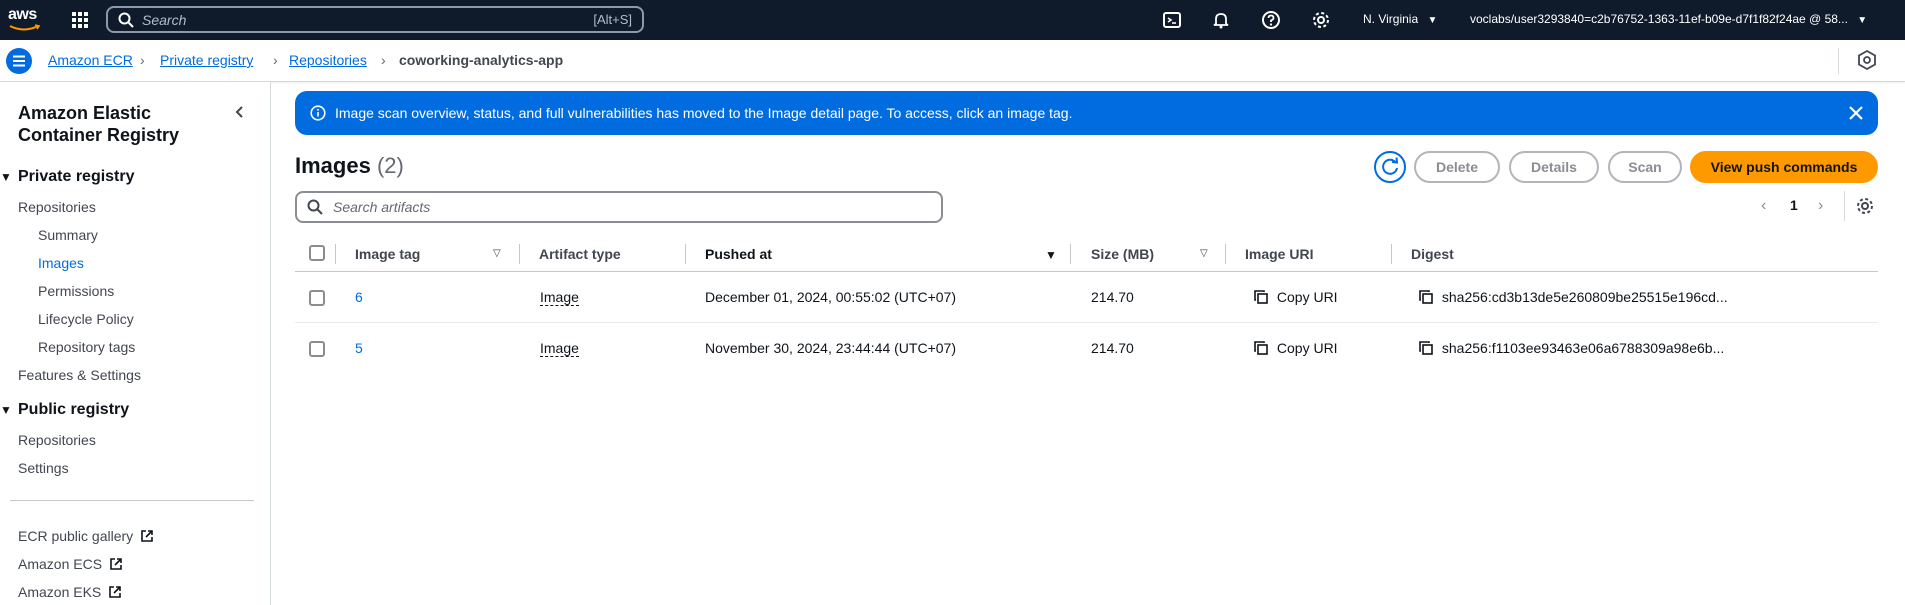 The image size is (1905, 605). I want to click on aws-smile-icon, so click(25, 27).